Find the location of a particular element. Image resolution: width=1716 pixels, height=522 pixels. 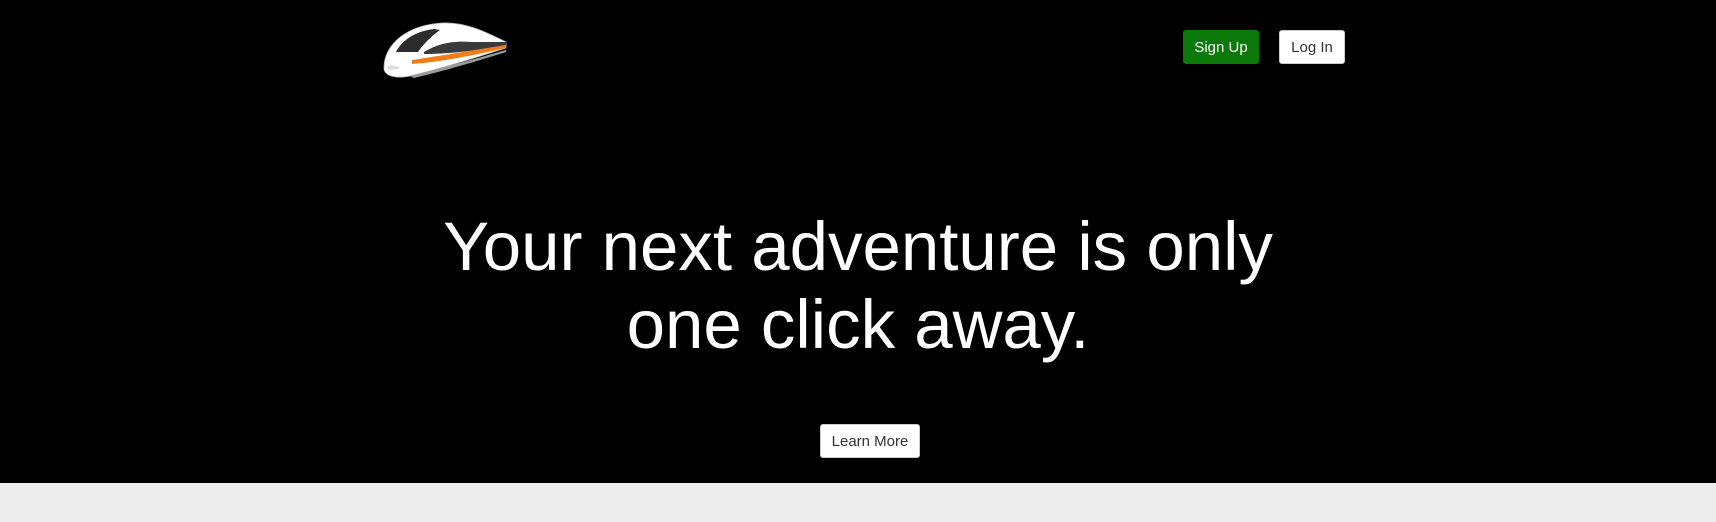

bullet-train-icon is located at coordinates (445, 50).